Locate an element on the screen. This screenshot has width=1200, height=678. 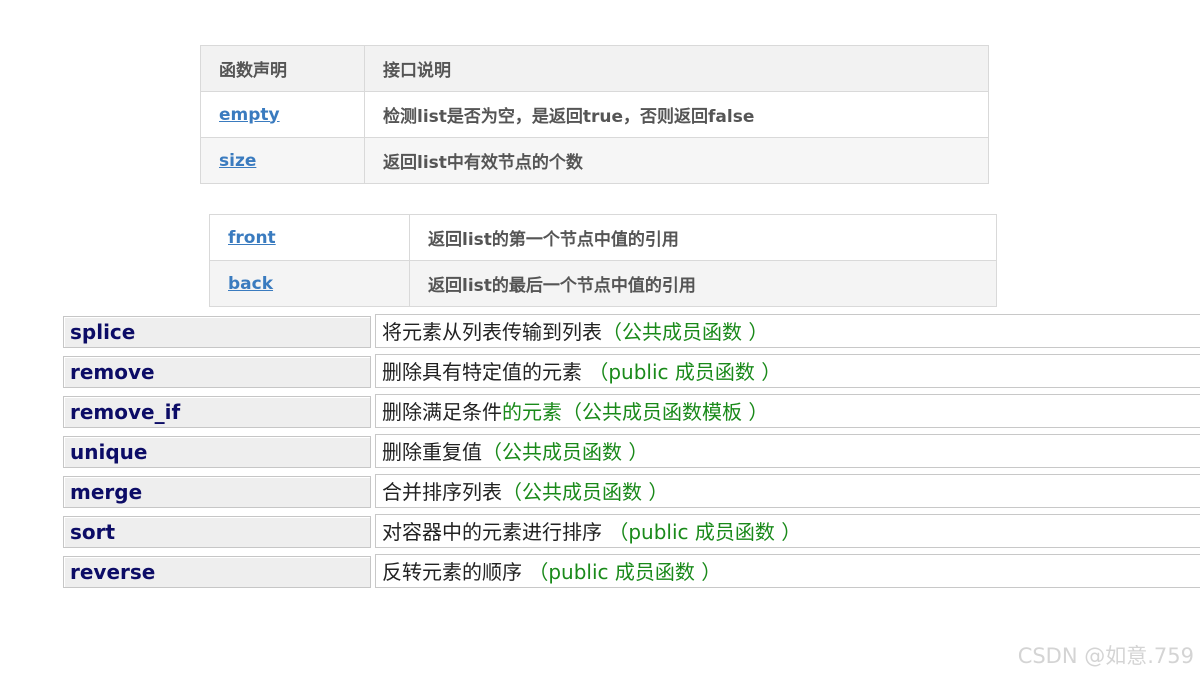
function-name-remove: remove is located at coordinates (217, 372).